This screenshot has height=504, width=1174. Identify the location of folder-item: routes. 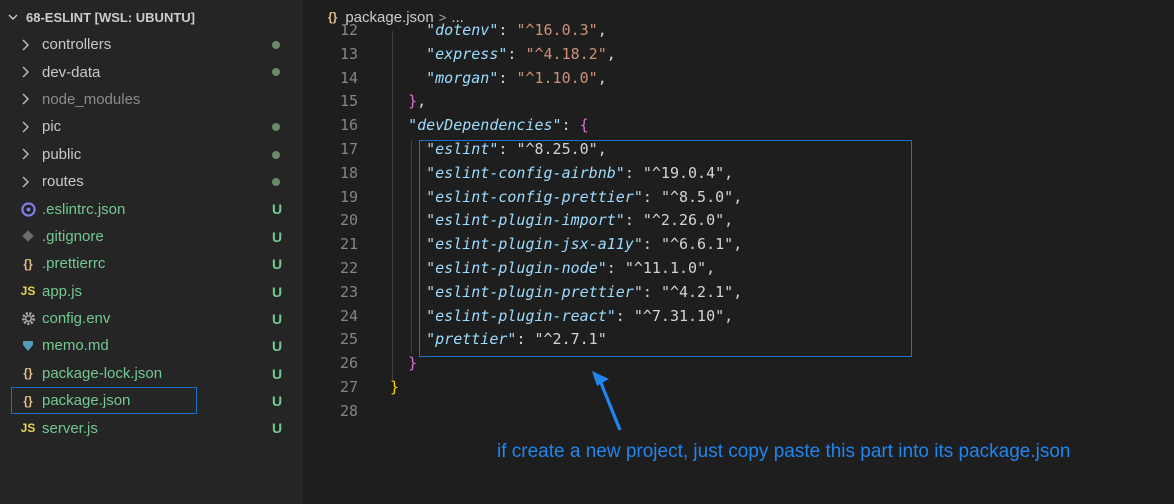
(151, 181).